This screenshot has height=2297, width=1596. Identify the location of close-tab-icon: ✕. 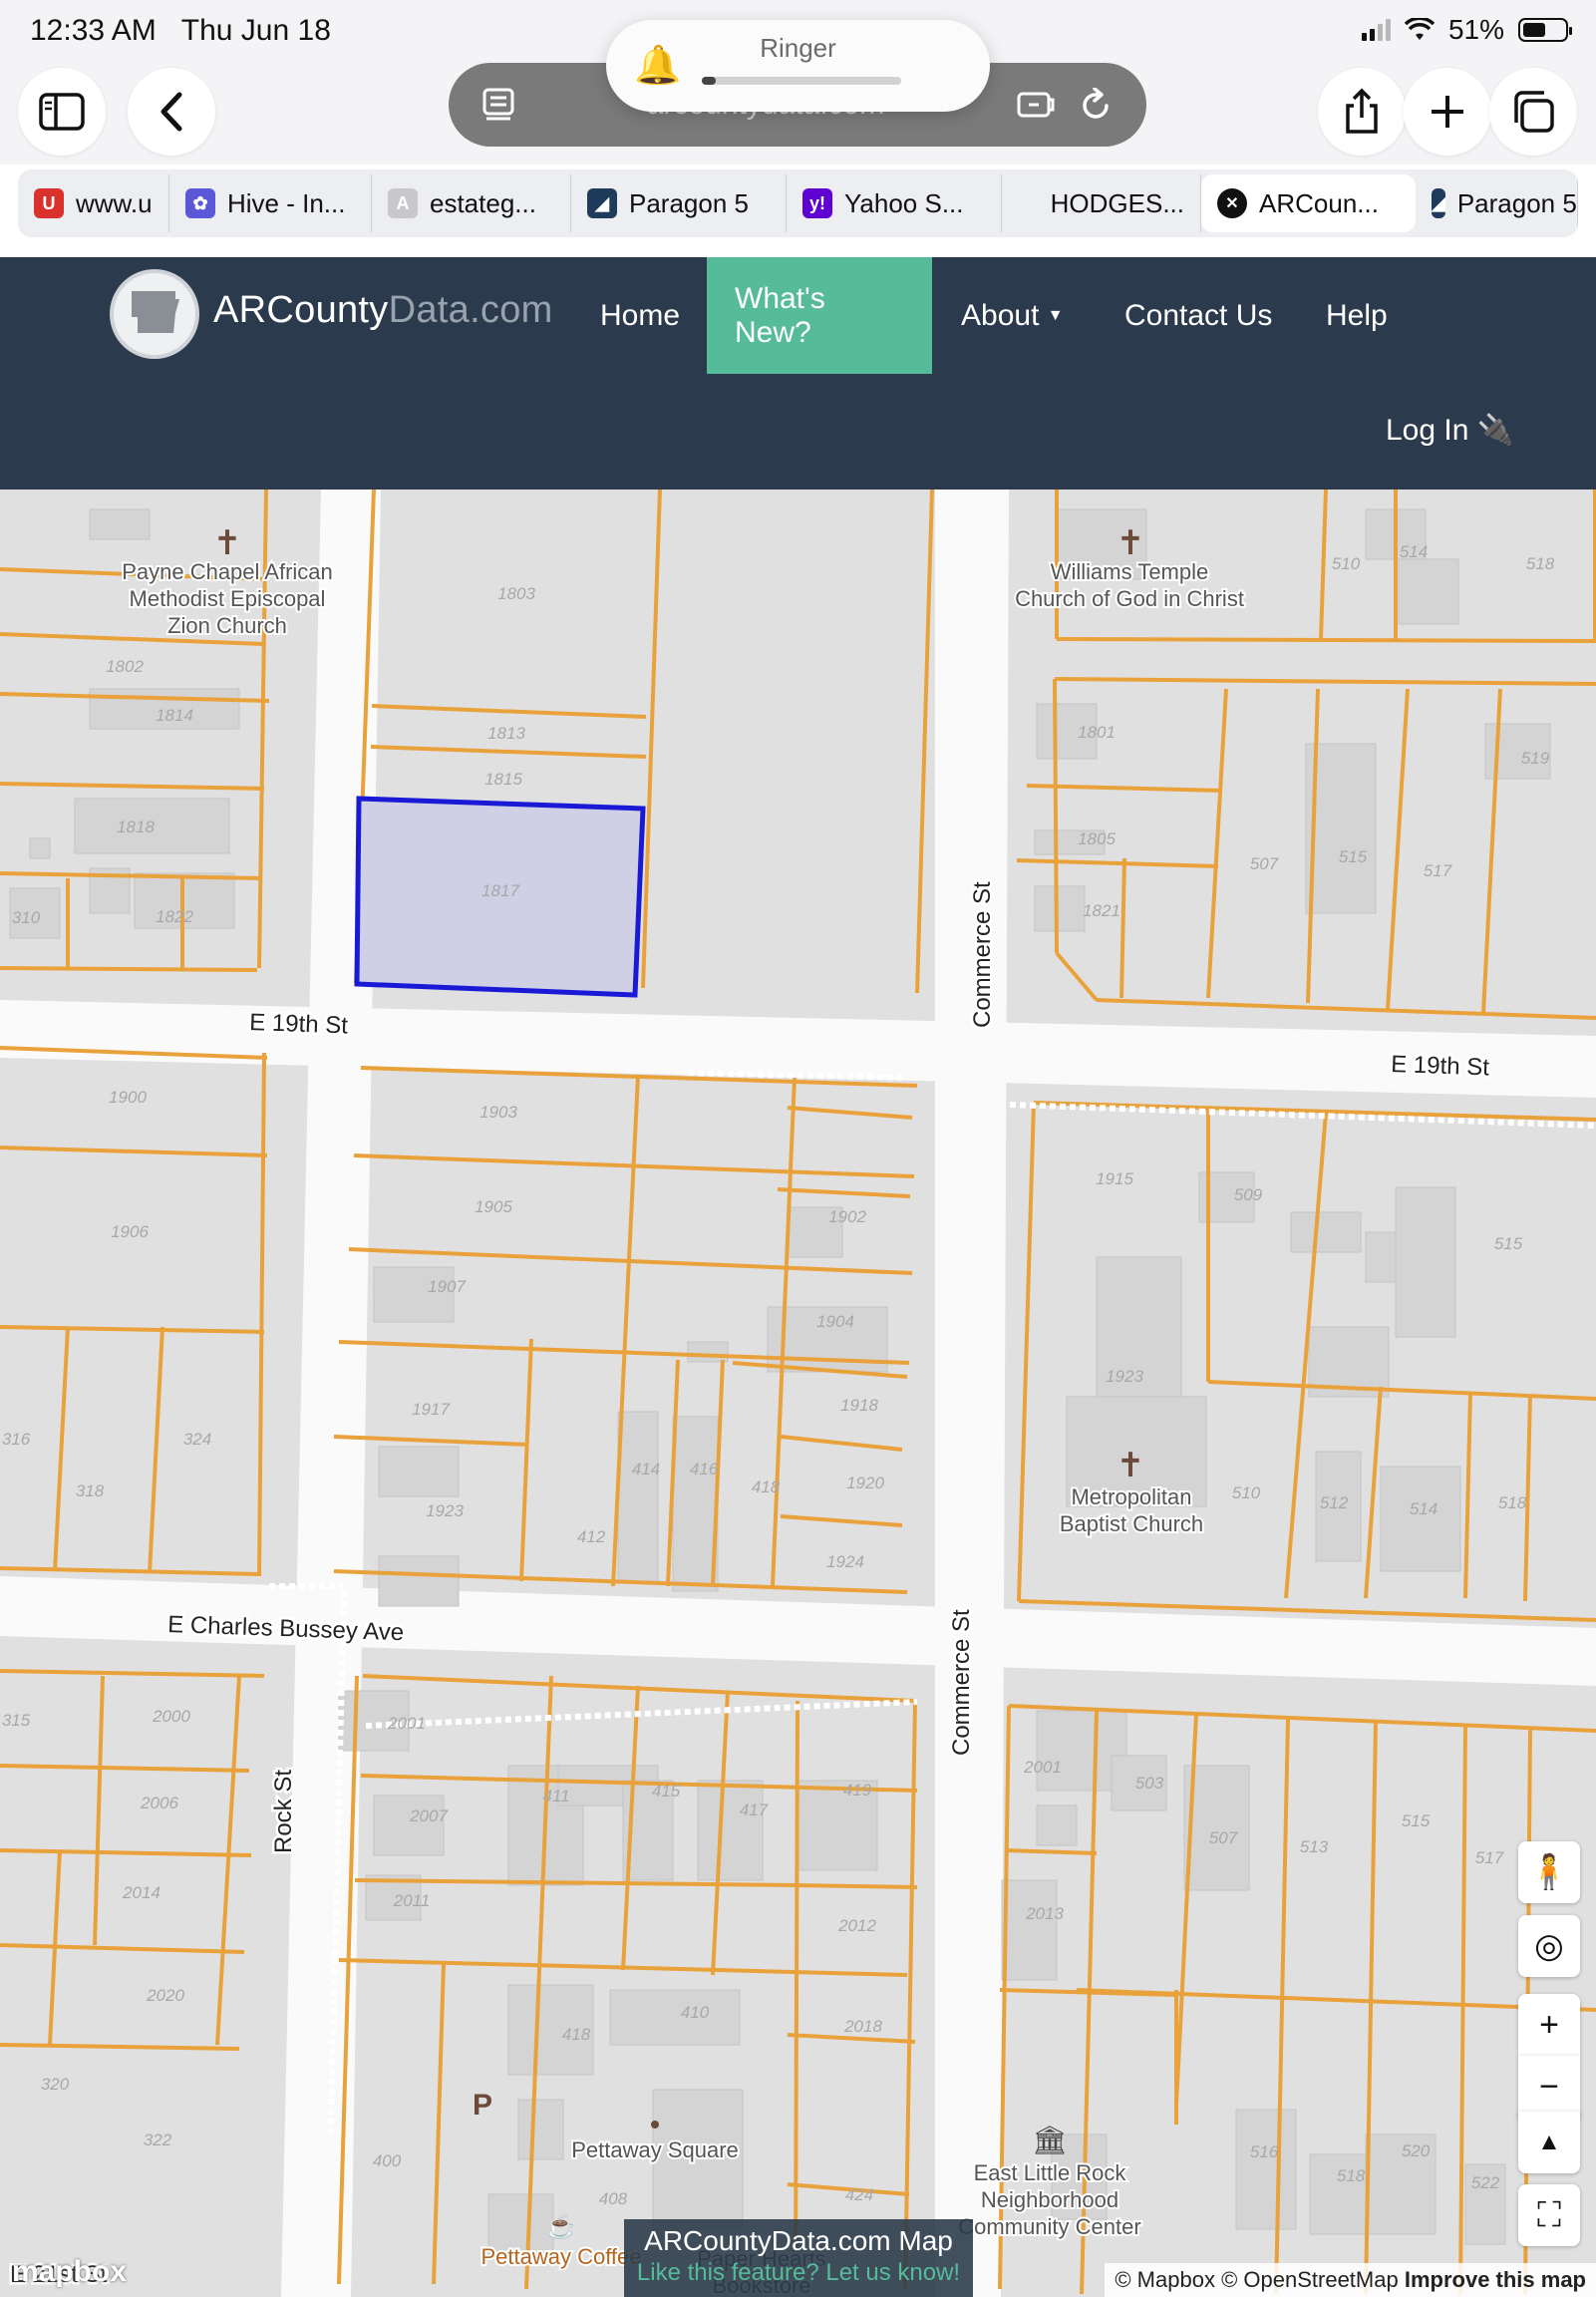
(1232, 203).